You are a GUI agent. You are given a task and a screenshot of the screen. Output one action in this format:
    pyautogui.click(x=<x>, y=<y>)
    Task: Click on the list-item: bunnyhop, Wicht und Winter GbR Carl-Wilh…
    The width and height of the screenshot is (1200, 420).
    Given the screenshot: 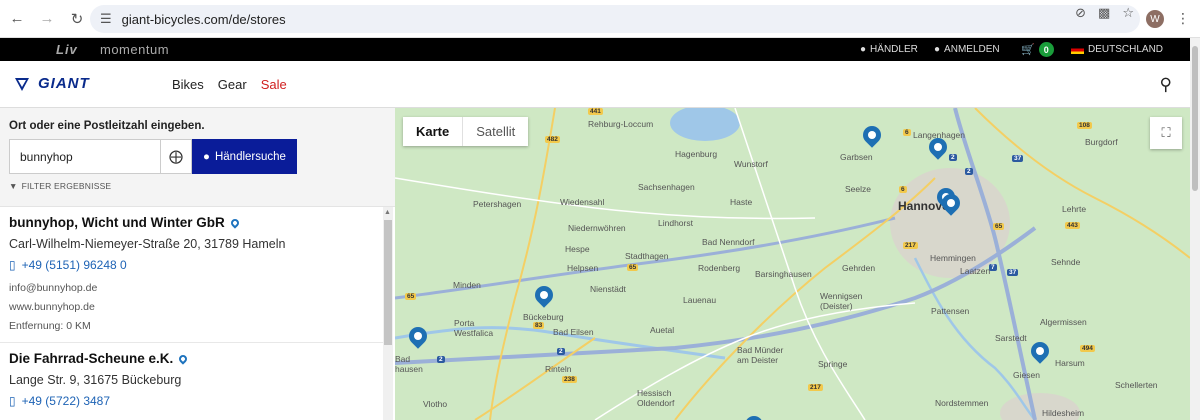 What is the action you would take?
    pyautogui.click(x=191, y=275)
    